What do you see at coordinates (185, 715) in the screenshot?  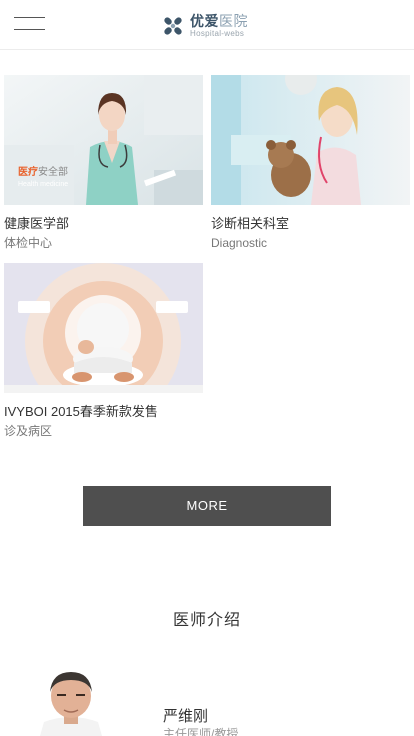 I see `doctor-name: 严维刚` at bounding box center [185, 715].